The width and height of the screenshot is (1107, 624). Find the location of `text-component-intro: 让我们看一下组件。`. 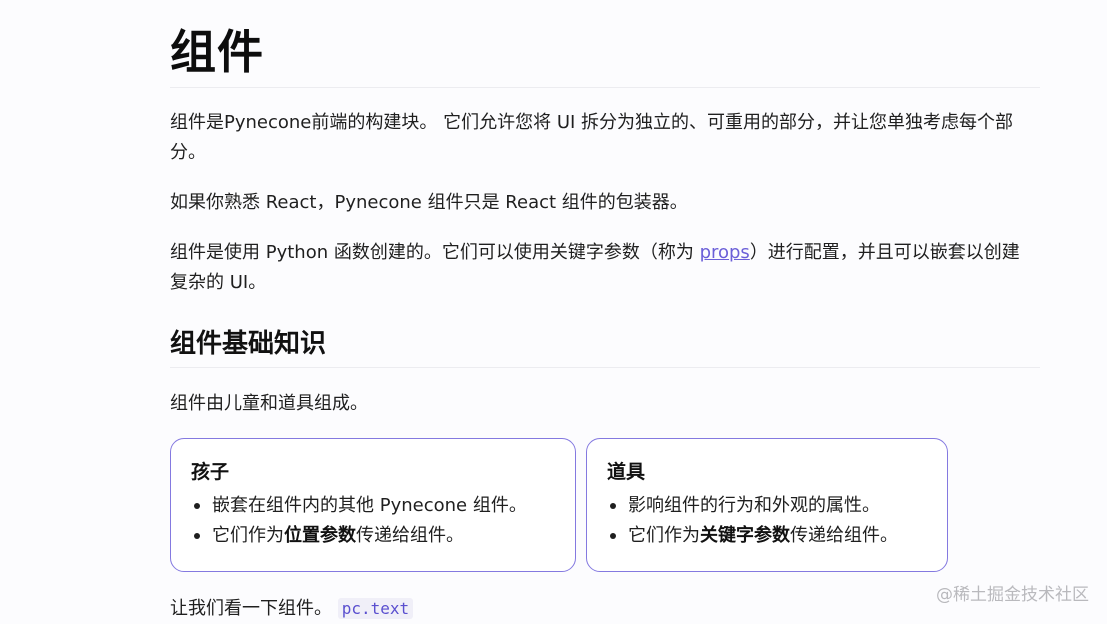

text-component-intro: 让我们看一下组件。 is located at coordinates (254, 608).